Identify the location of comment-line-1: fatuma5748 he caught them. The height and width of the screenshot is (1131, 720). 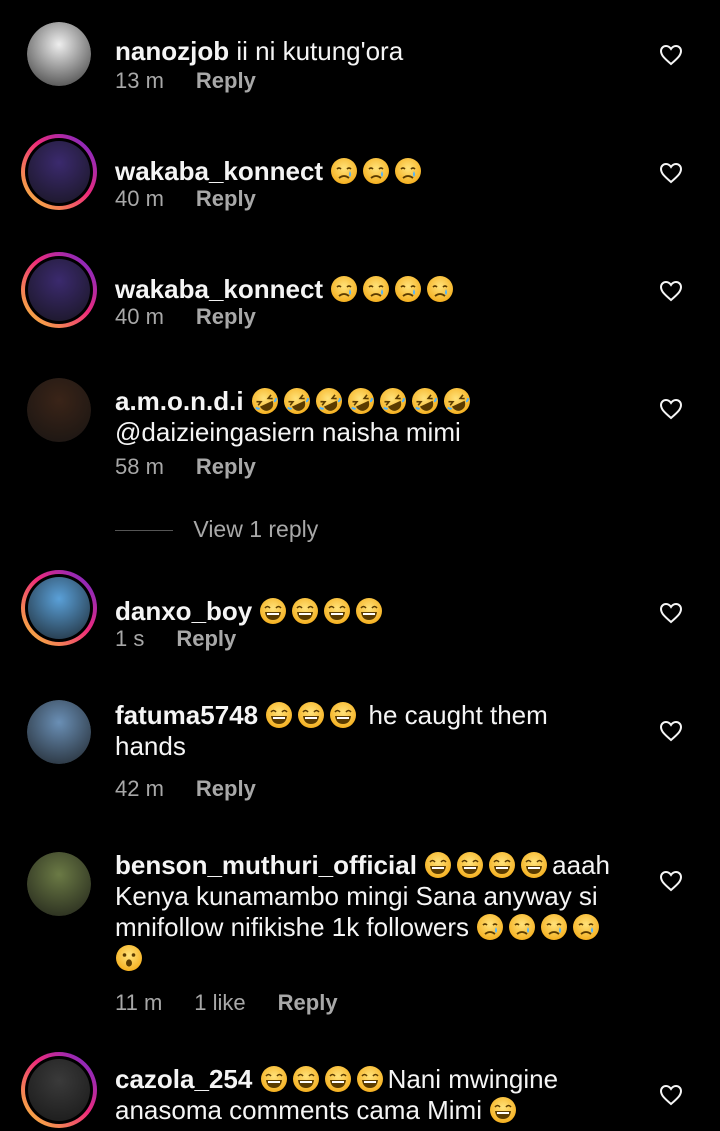
(377, 715).